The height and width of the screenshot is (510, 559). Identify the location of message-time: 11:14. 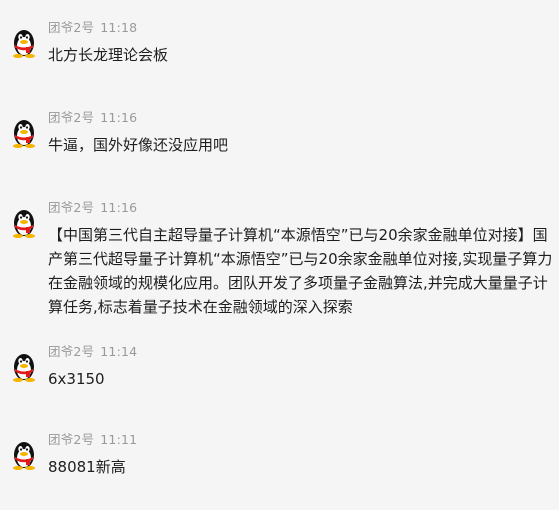
(119, 351).